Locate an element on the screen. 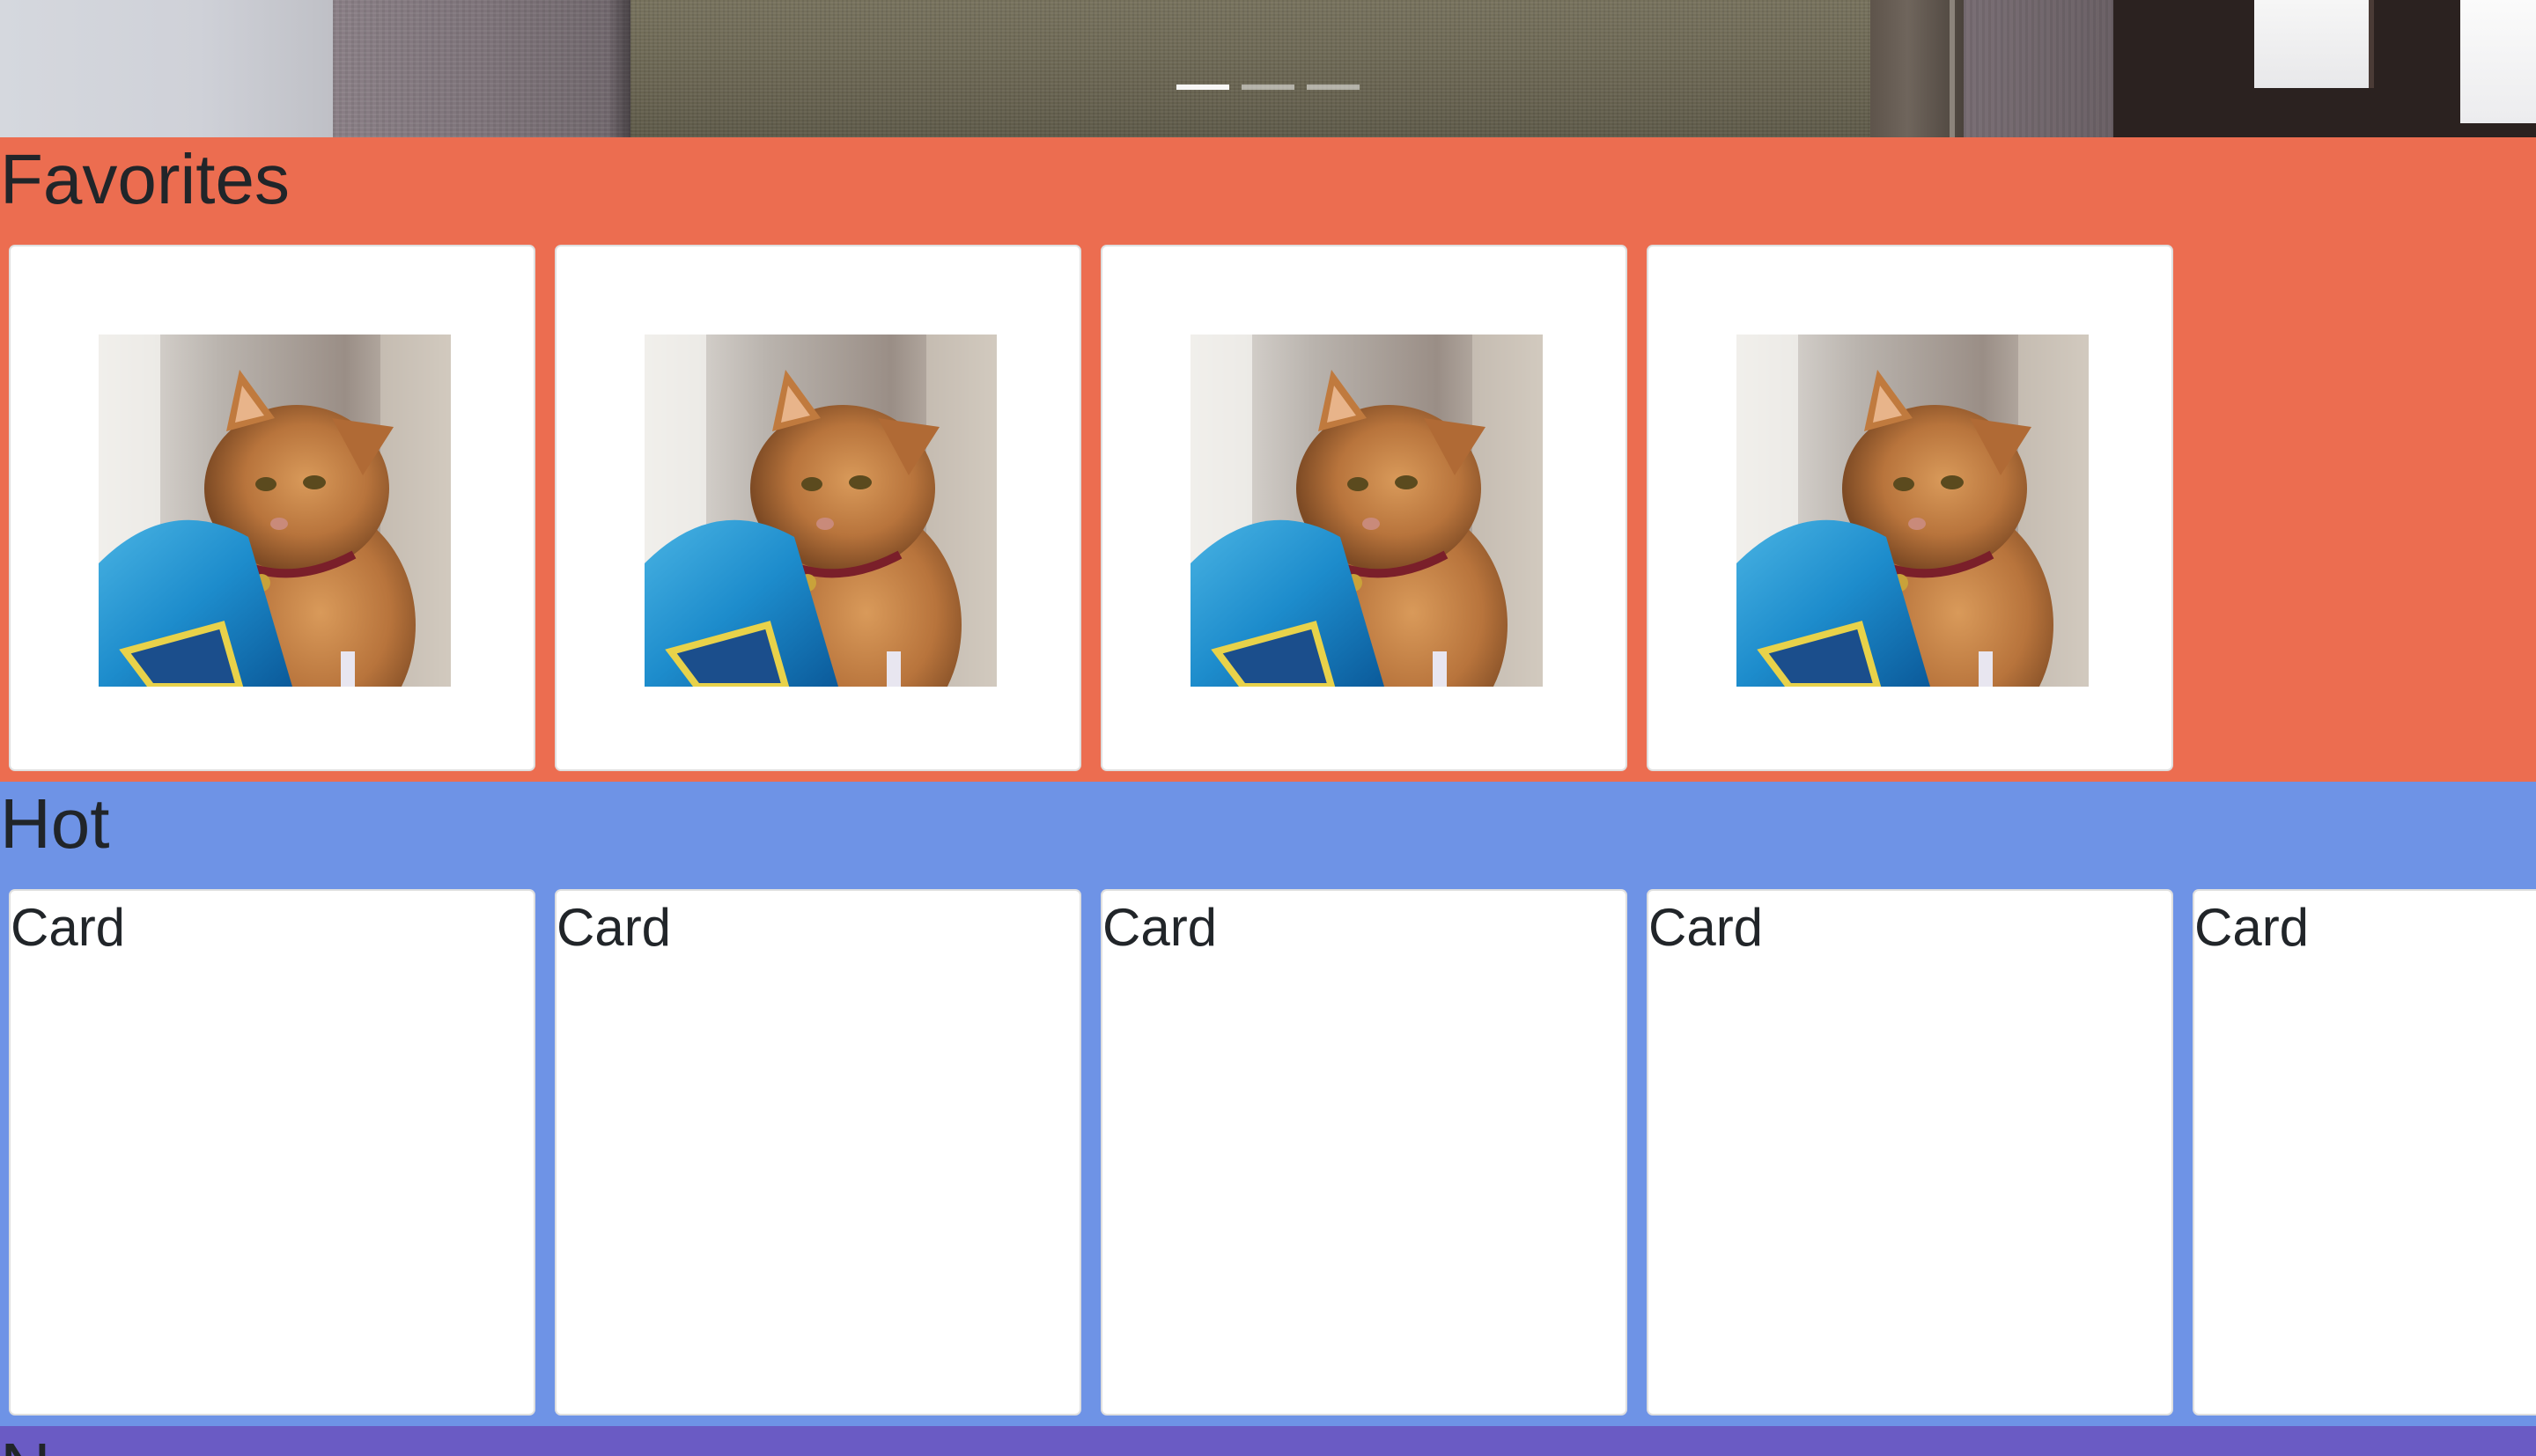 The width and height of the screenshot is (2536, 1456). carousel-indicators is located at coordinates (1268, 87).